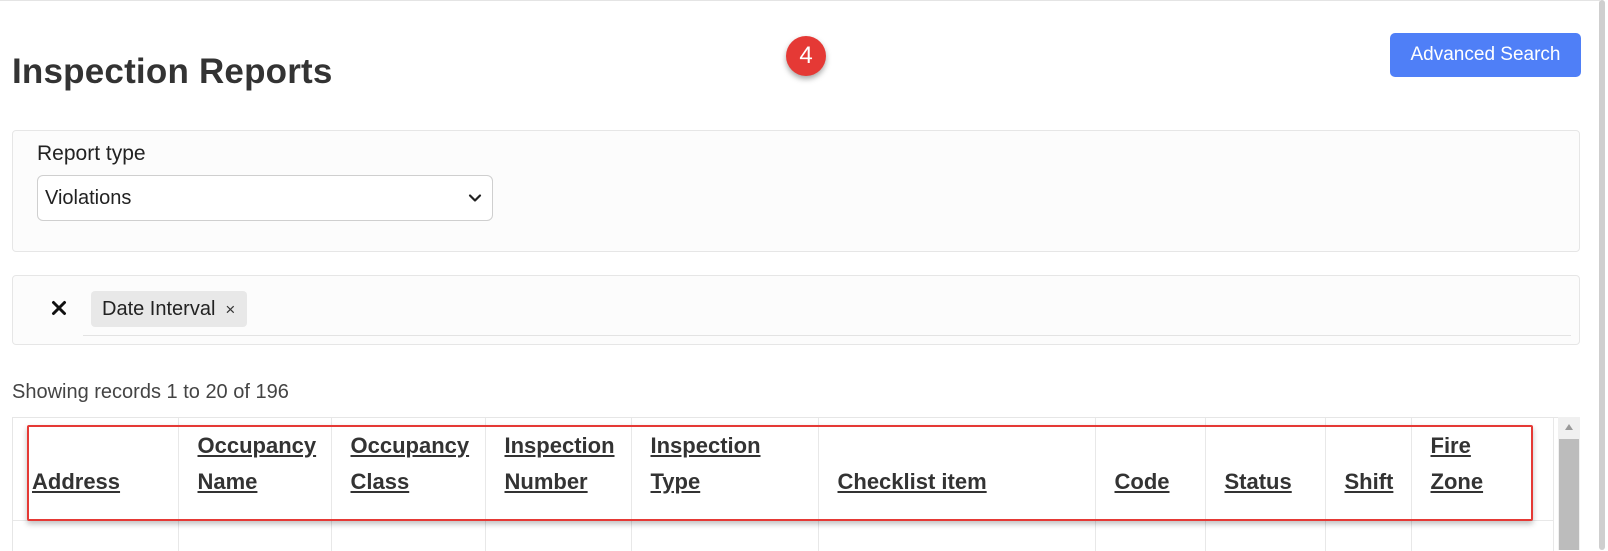 The height and width of the screenshot is (551, 1608). I want to click on column-header-code: Code, so click(1150, 469).